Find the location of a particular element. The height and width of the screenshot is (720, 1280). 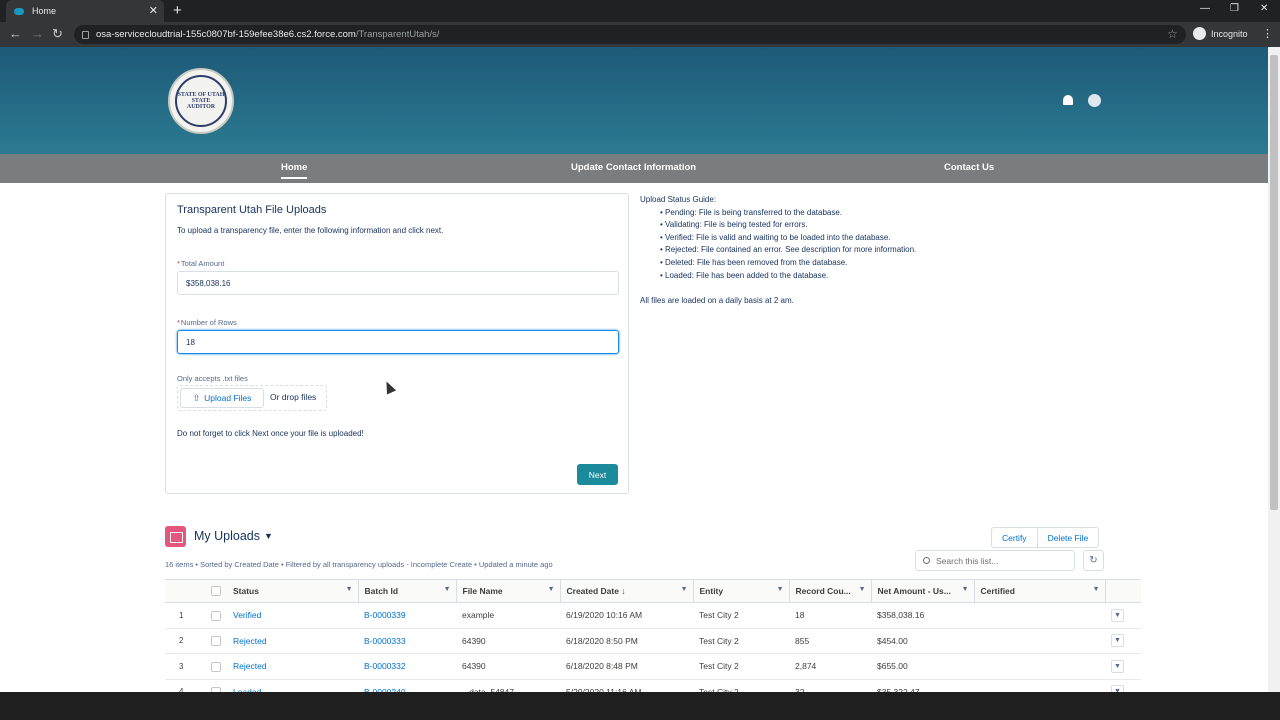

state-auditor-seal-logo: STATE OF UTAH STATE AUDITOR is located at coordinates (201, 101).